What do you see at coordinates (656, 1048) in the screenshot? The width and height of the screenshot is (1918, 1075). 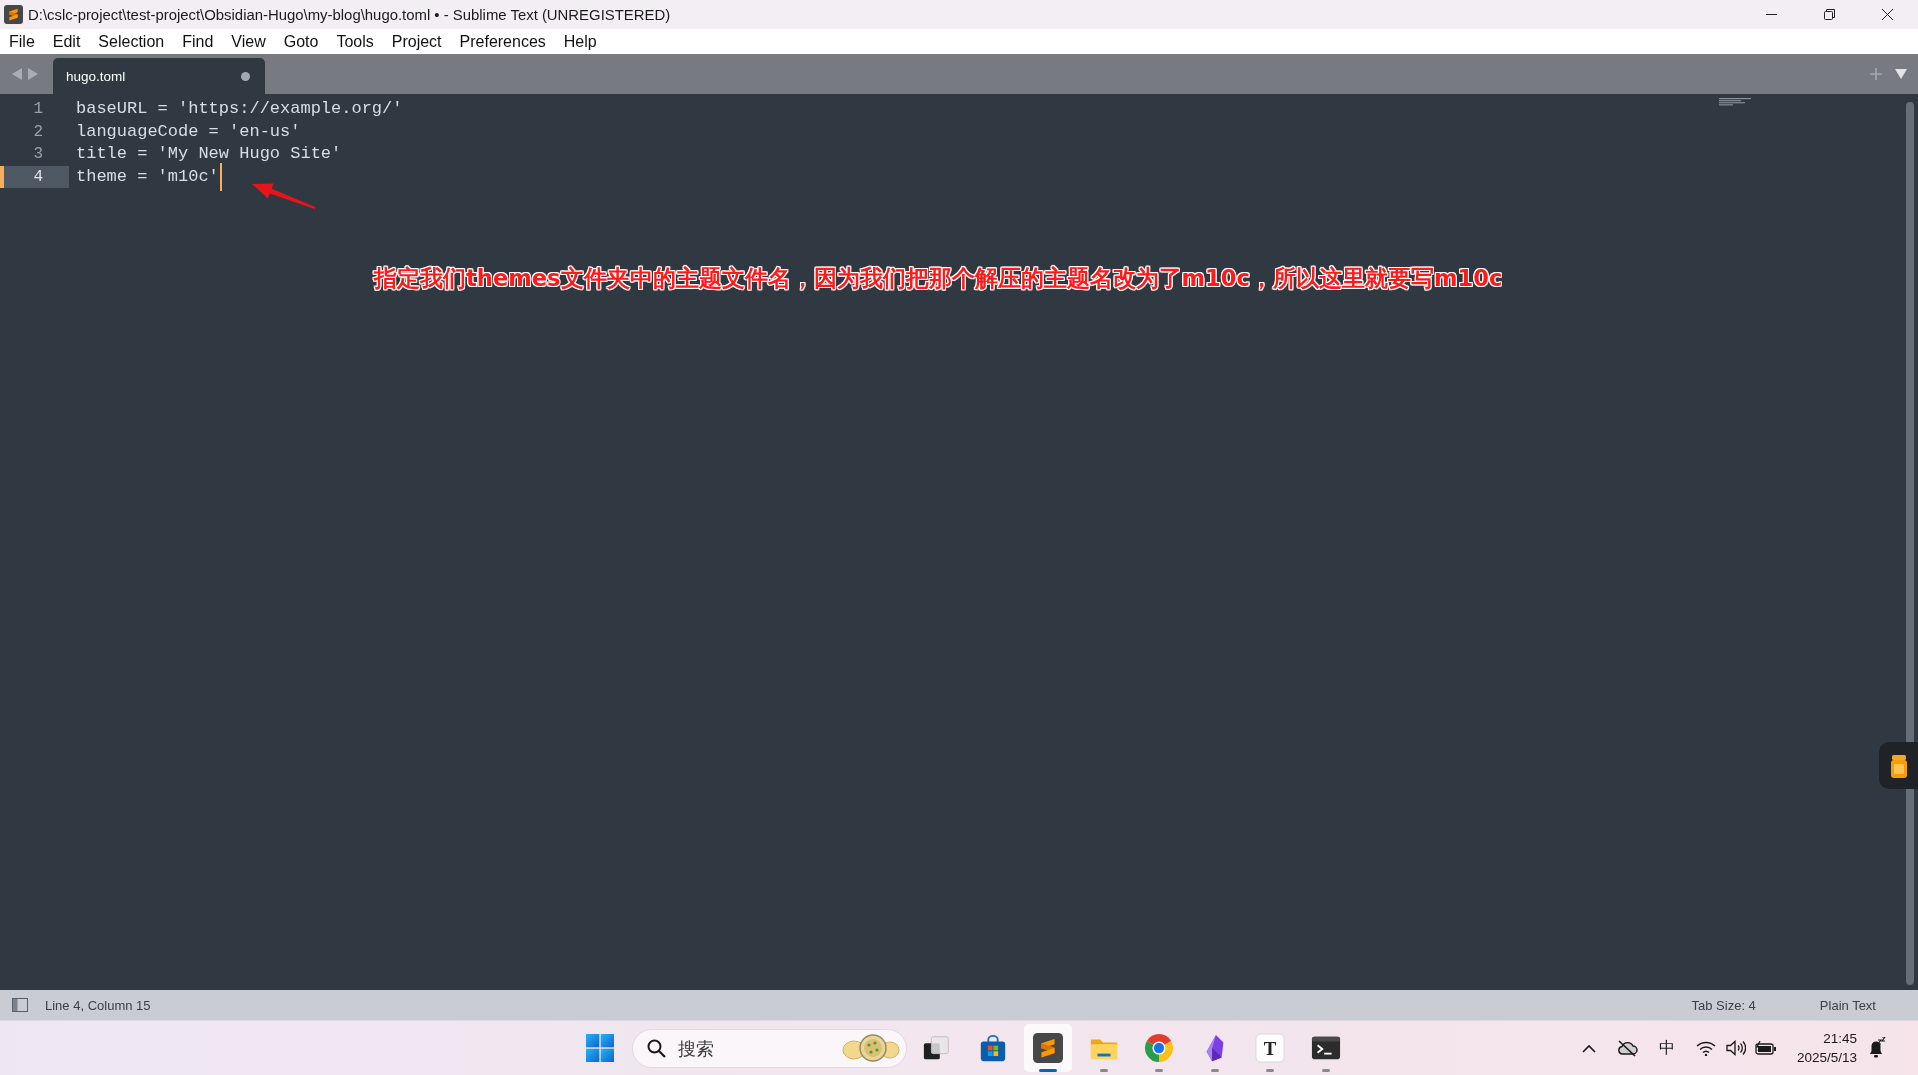 I see `search-icon` at bounding box center [656, 1048].